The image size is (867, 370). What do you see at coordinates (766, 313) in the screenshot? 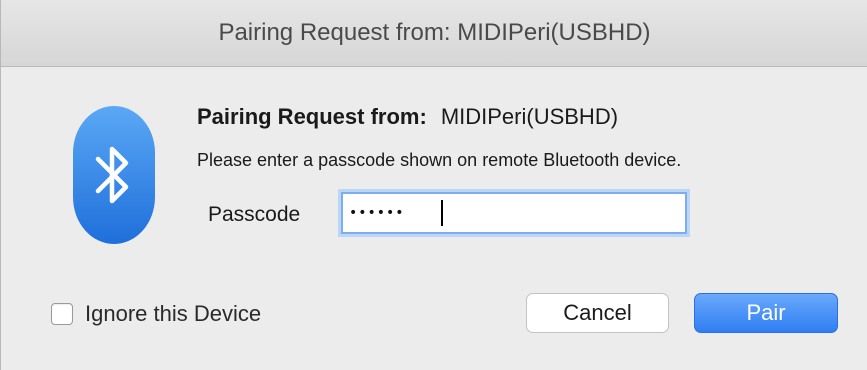
I see `pair-button: Pair` at bounding box center [766, 313].